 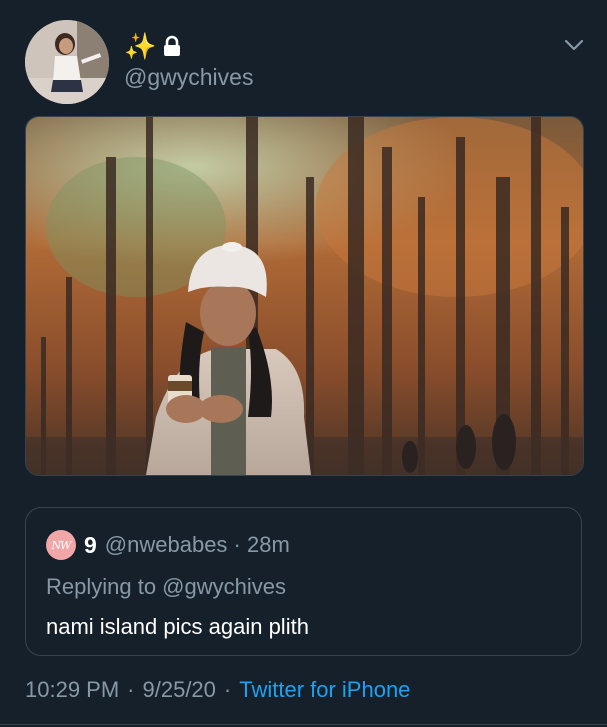 What do you see at coordinates (72, 690) in the screenshot?
I see `tweet-time: 10:29 PM` at bounding box center [72, 690].